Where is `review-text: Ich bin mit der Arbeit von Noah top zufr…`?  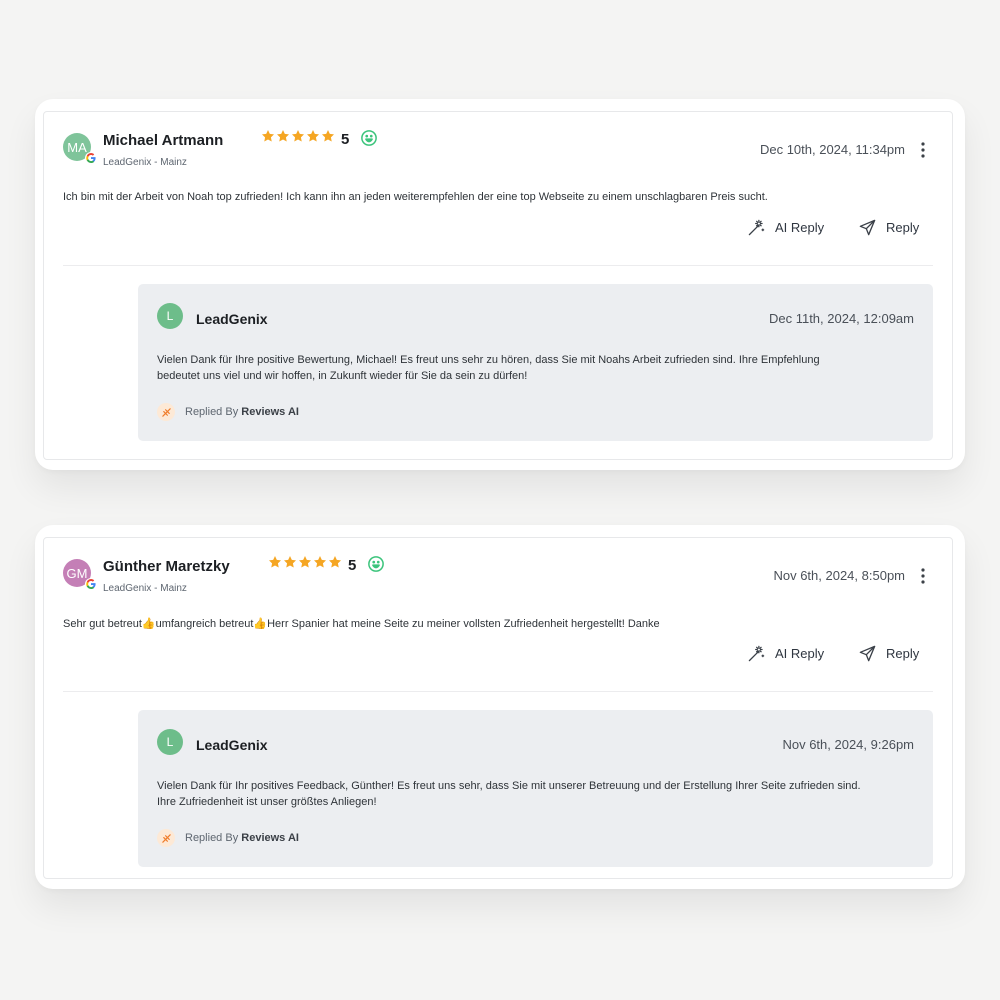
review-text: Ich bin mit der Arbeit von Noah top zufr… is located at coordinates (415, 197).